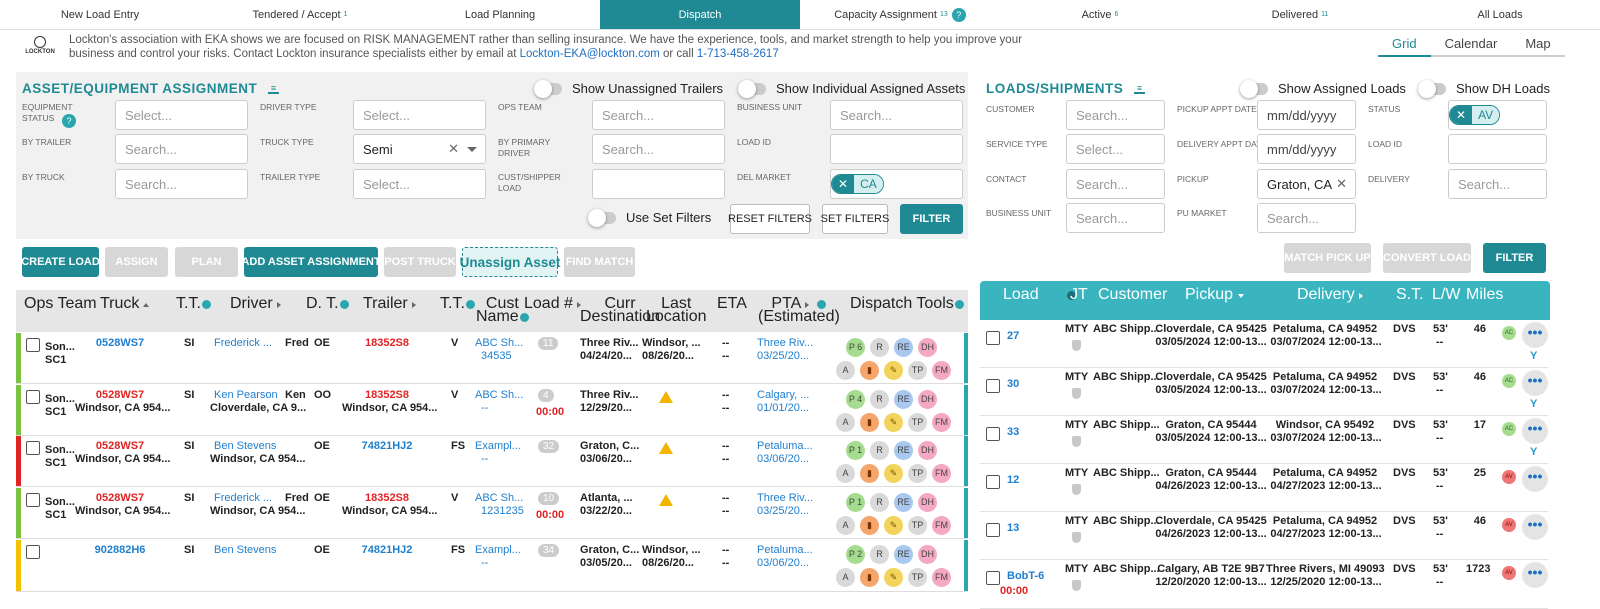 This screenshot has height=609, width=1600. What do you see at coordinates (649, 217) in the screenshot?
I see `toggle-use-set-filters: Use Set Filters` at bounding box center [649, 217].